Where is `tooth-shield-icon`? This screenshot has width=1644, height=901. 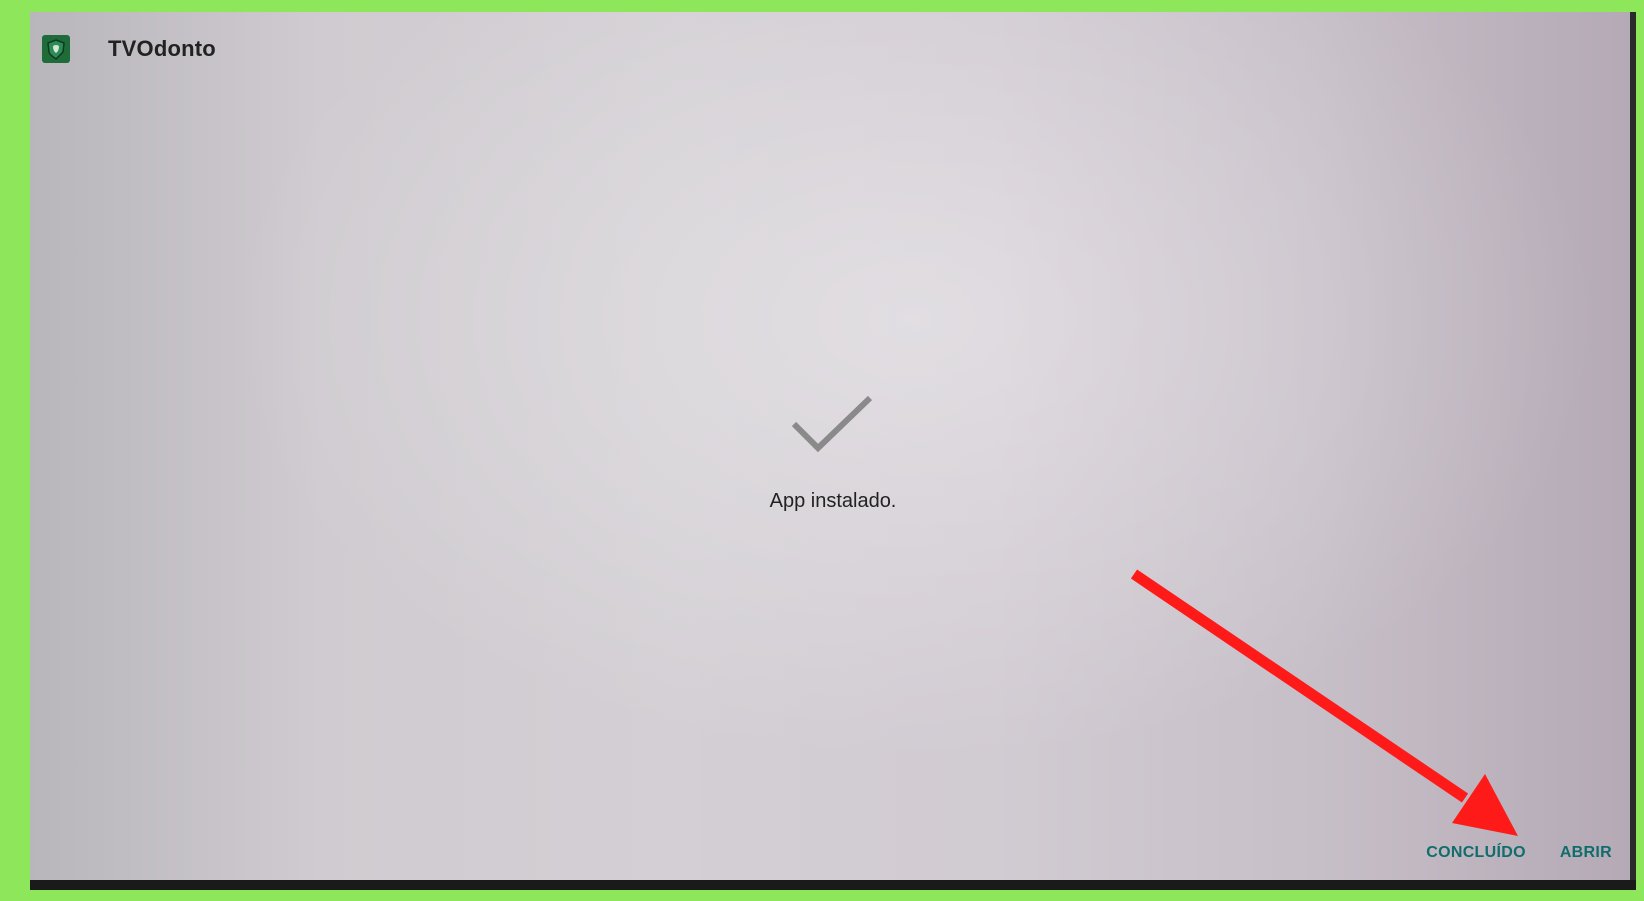
tooth-shield-icon is located at coordinates (56, 49).